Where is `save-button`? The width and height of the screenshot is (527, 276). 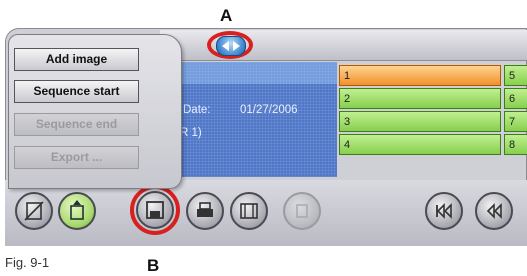
save-button is located at coordinates (155, 210).